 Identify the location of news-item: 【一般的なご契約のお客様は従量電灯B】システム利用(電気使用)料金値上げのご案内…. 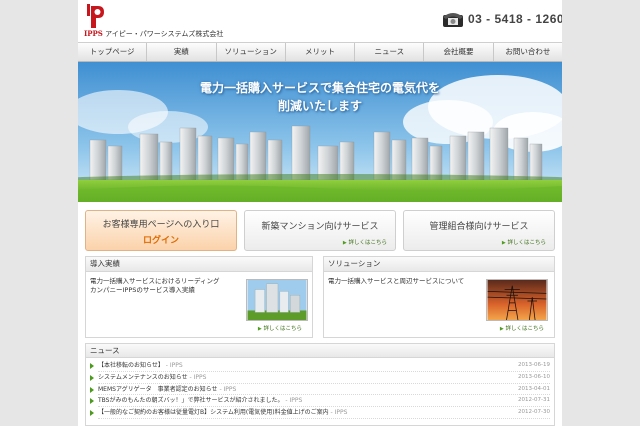
(320, 413).